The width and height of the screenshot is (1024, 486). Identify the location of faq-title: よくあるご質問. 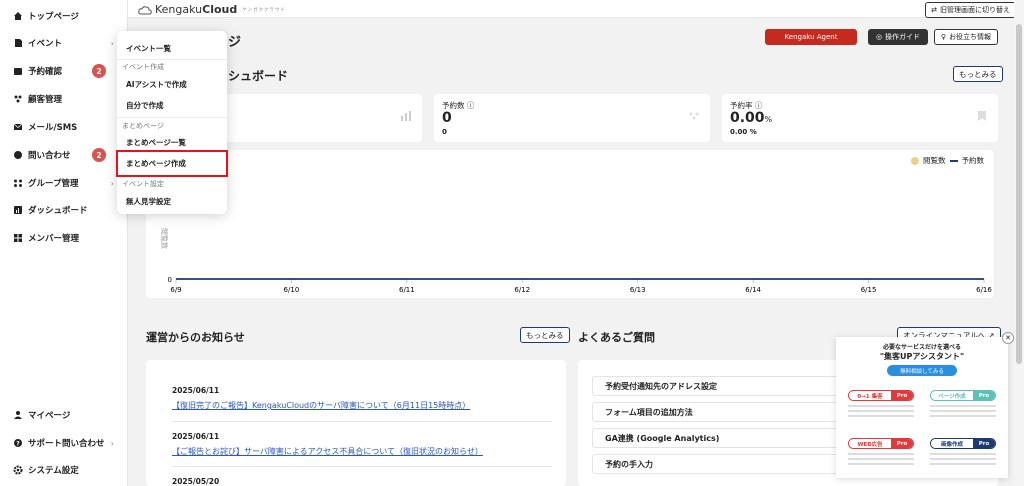
(616, 337).